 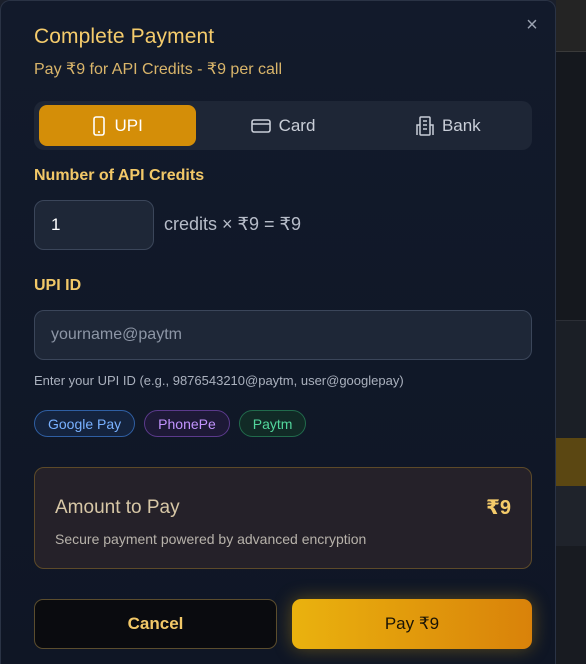 What do you see at coordinates (99, 125) in the screenshot?
I see `smartphone-icon` at bounding box center [99, 125].